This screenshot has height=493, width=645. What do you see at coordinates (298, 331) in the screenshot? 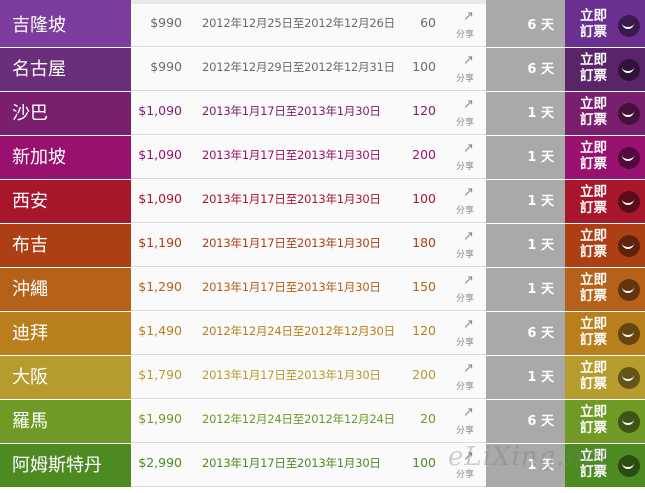
I see `travel-dates: 2012年12月24日至2012年12月30日` at bounding box center [298, 331].